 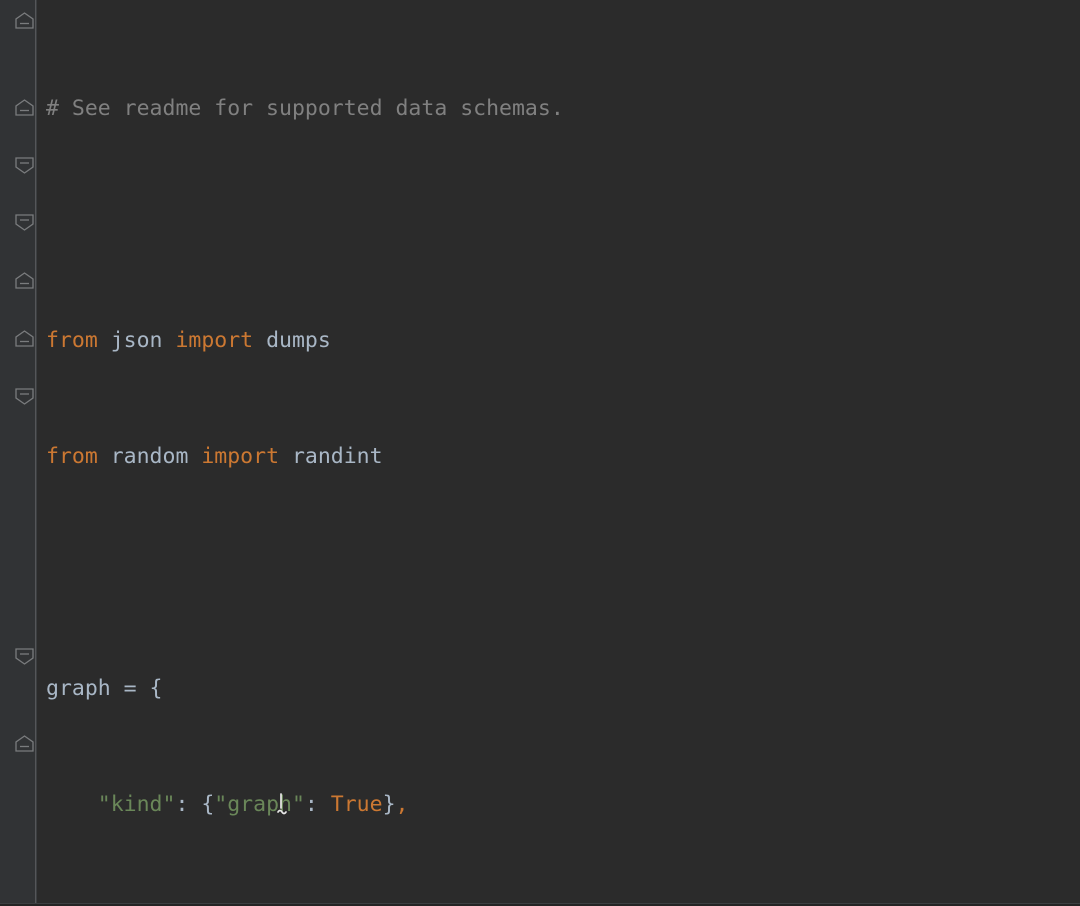 What do you see at coordinates (305, 108) in the screenshot?
I see `code-token-comment: # See readme for supported data schemas.` at bounding box center [305, 108].